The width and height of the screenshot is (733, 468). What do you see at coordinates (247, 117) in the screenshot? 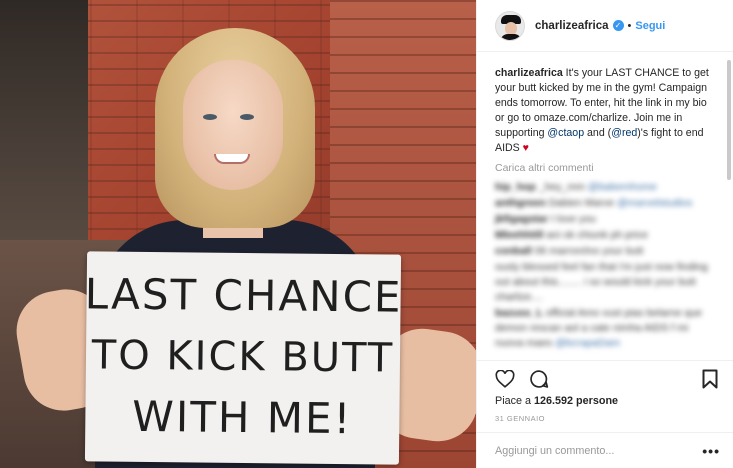
I see `person-eye-right` at bounding box center [247, 117].